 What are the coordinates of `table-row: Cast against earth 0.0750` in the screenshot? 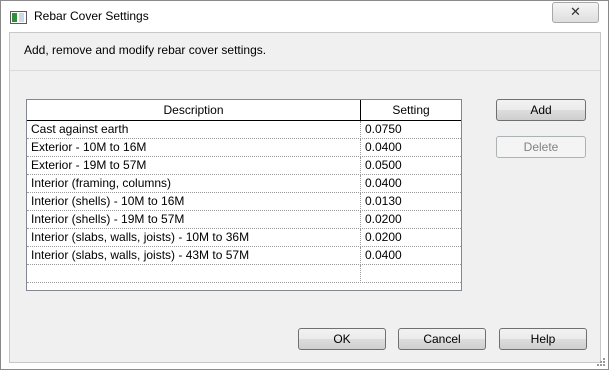 It's located at (244, 130).